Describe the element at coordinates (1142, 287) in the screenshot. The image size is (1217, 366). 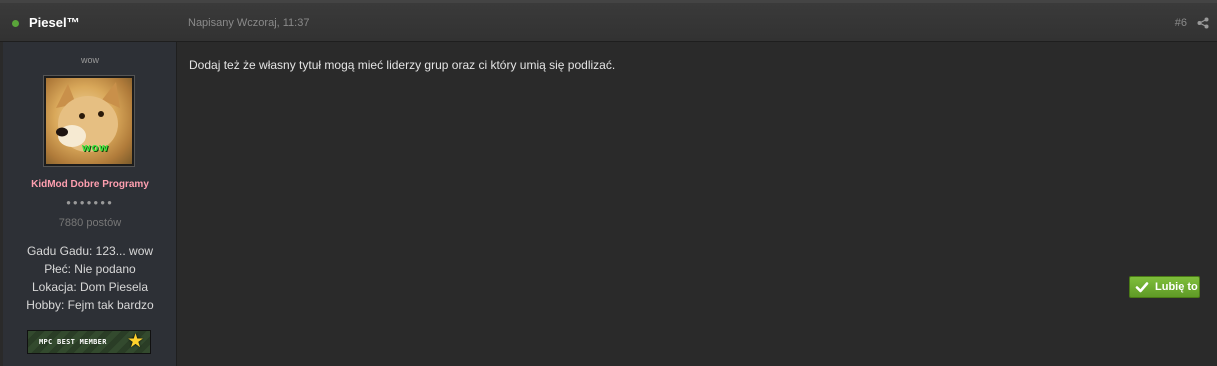
I see `check-icon` at that location.